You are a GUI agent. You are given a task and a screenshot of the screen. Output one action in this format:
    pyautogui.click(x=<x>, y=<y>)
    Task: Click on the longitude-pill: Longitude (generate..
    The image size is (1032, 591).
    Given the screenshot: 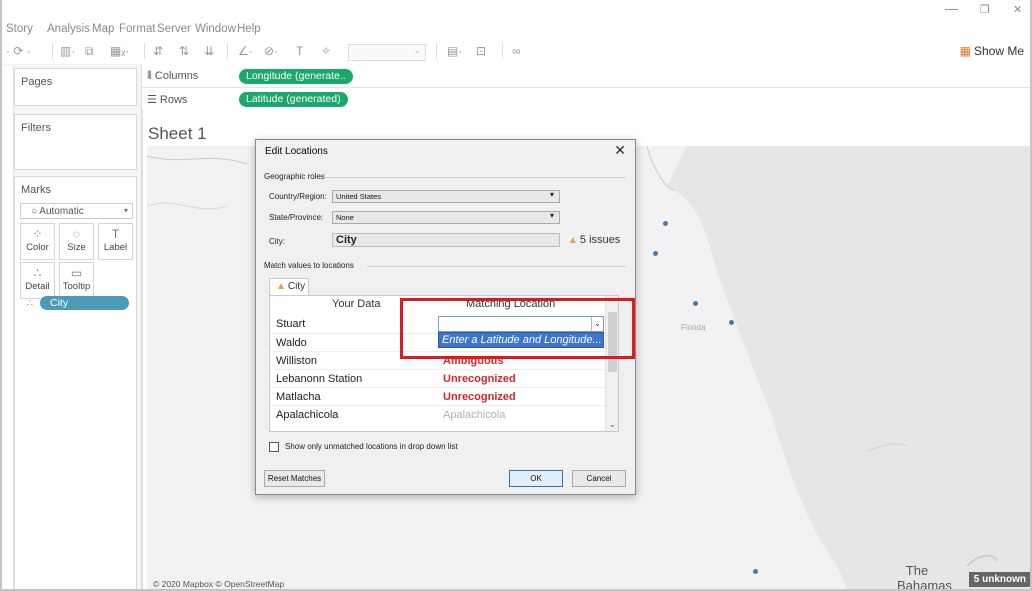 What is the action you would take?
    pyautogui.click(x=296, y=76)
    